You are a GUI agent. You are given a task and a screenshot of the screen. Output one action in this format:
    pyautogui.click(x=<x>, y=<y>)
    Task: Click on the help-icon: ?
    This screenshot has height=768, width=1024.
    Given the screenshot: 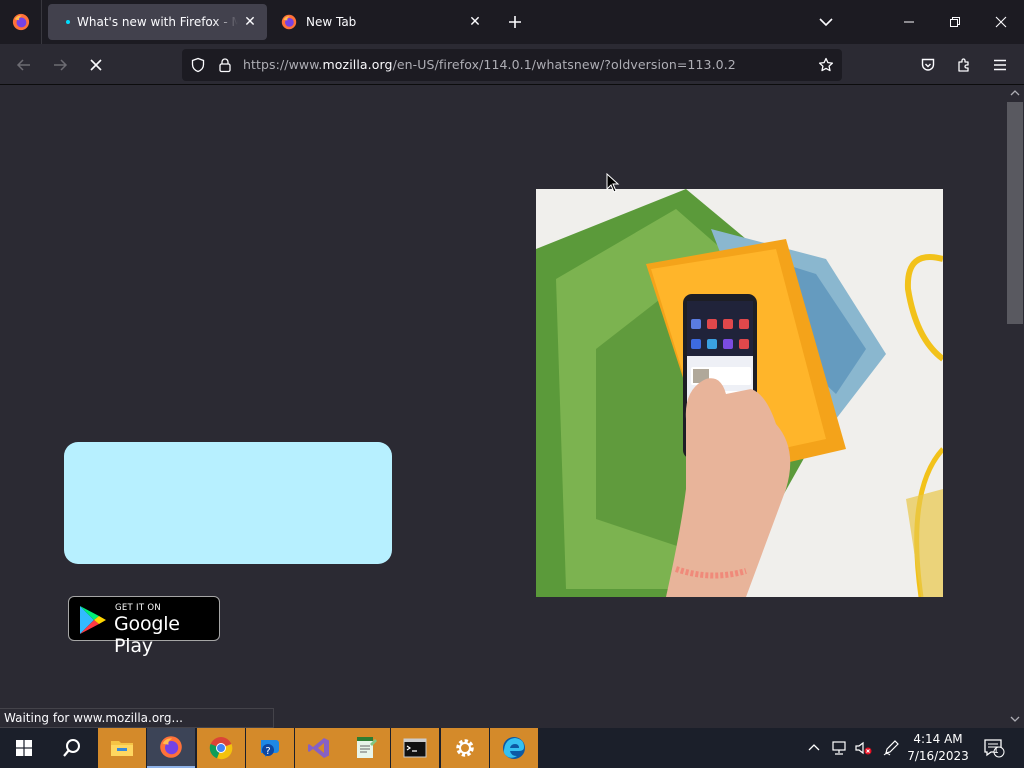 What is the action you would take?
    pyautogui.click(x=270, y=748)
    